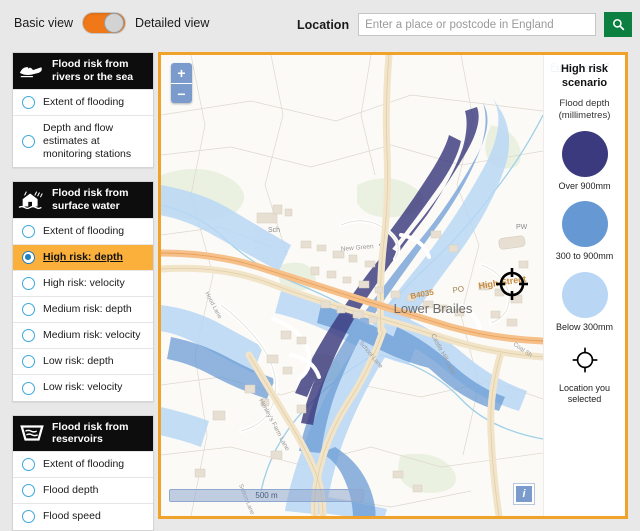 The image size is (640, 531). Describe the element at coordinates (30, 71) in the screenshot. I see `wave-coastline-icon` at that location.